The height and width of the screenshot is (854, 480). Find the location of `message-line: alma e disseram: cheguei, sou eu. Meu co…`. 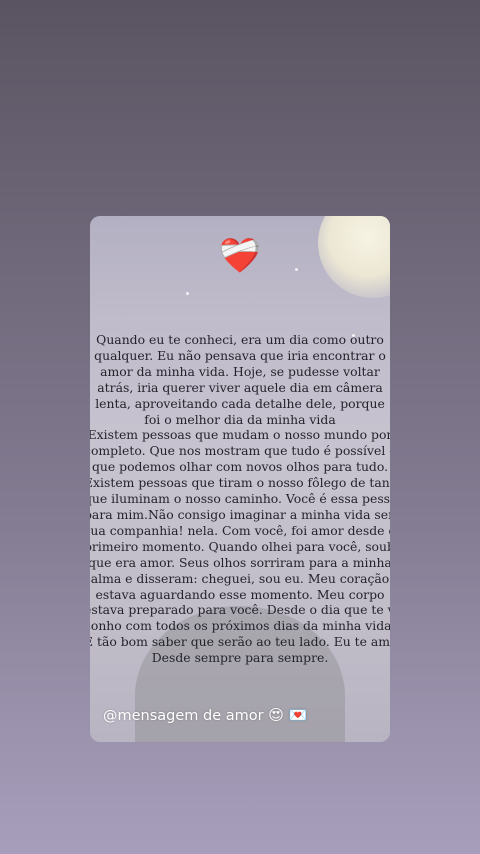

message-line: alma e disseram: cheguei, sou eu. Meu co… is located at coordinates (240, 578).